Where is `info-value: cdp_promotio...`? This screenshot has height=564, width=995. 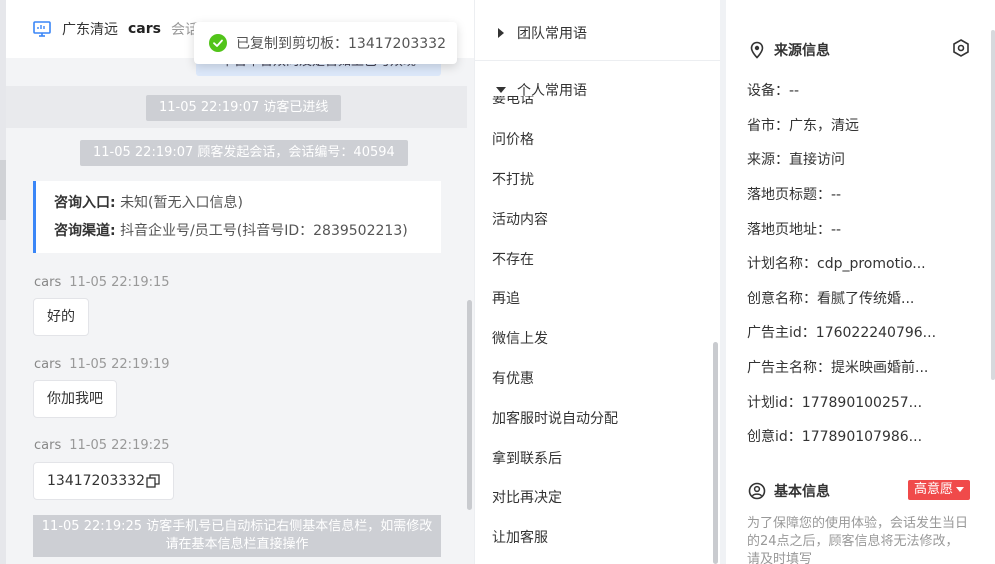
info-value: cdp_promotio... is located at coordinates (871, 264).